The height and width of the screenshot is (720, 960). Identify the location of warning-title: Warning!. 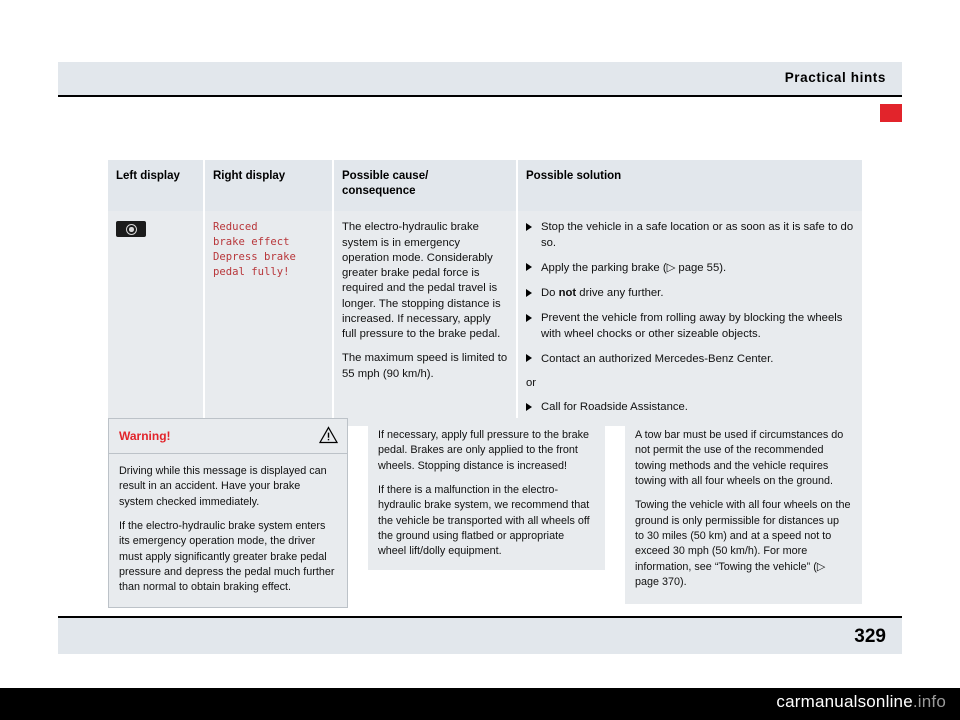
(145, 436).